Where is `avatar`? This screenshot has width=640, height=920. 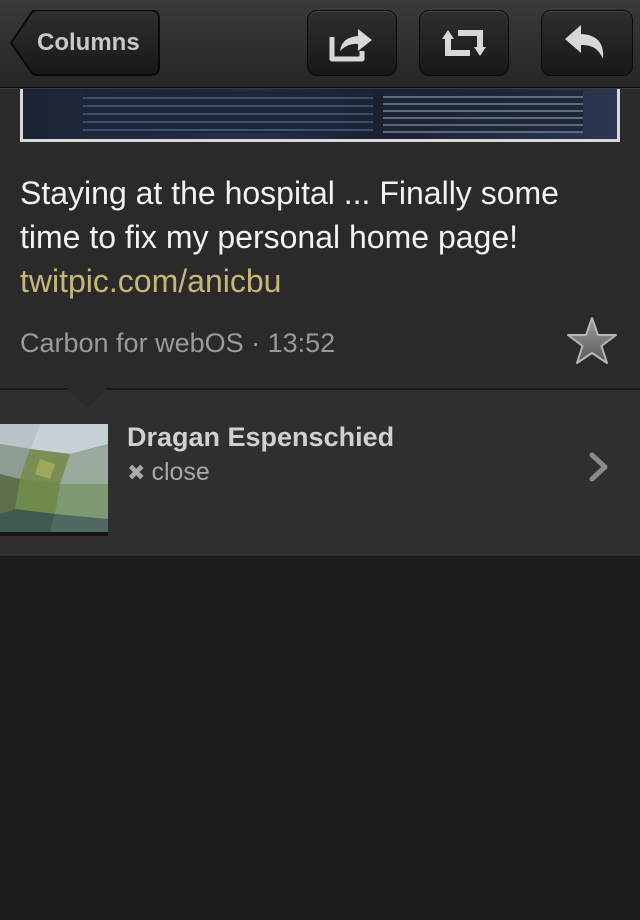 avatar is located at coordinates (54, 480).